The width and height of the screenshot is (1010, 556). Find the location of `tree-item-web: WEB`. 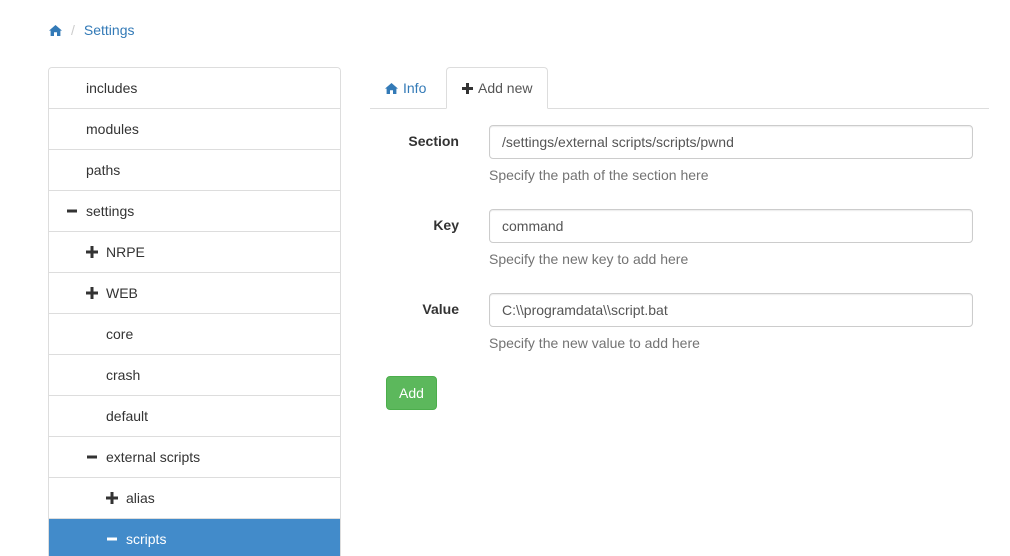

tree-item-web: WEB is located at coordinates (194, 293).